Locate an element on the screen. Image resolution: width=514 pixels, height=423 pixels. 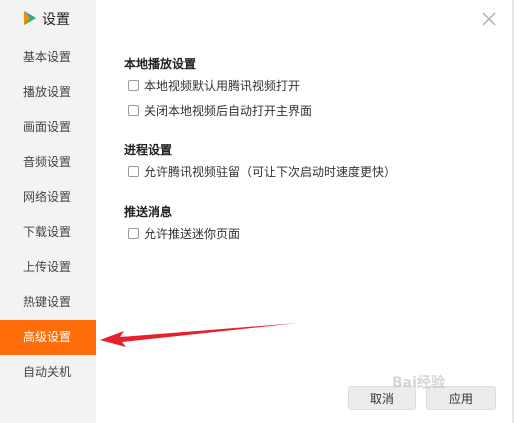
option-allow-mini-page: 允许推送迷你页面 is located at coordinates (184, 233).